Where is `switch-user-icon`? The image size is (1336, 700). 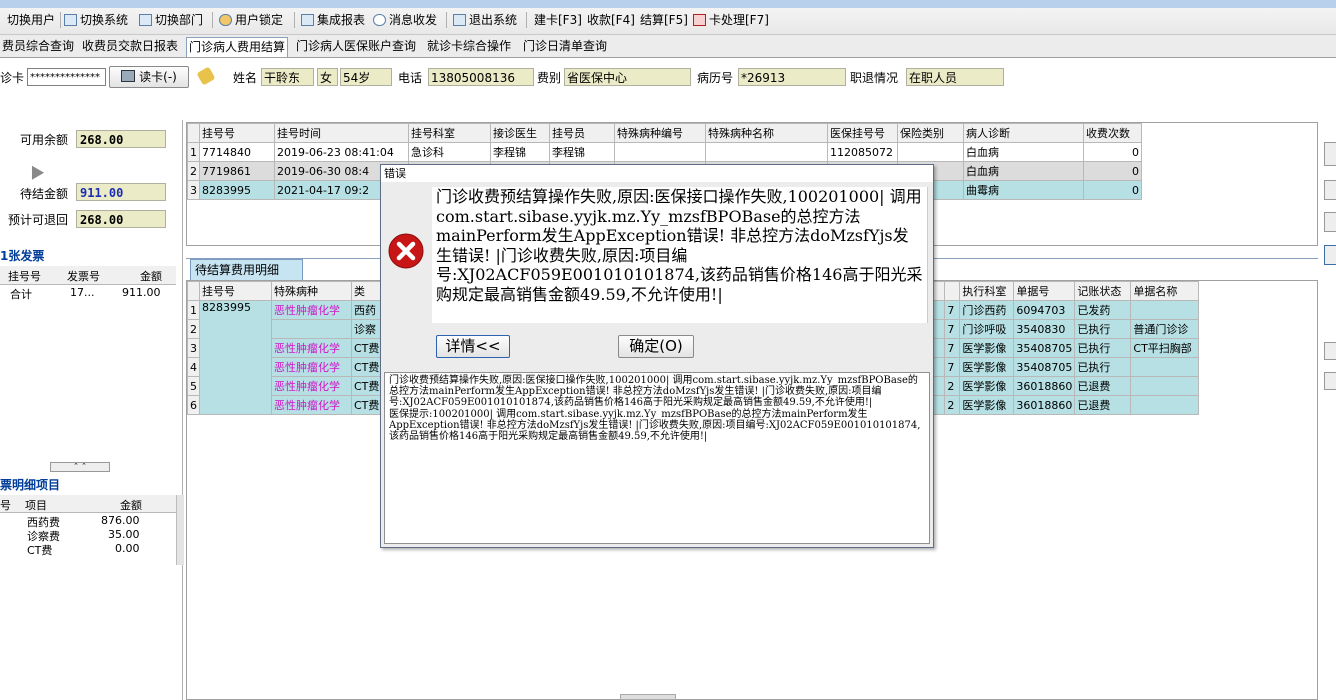 switch-user-icon is located at coordinates (2, 20).